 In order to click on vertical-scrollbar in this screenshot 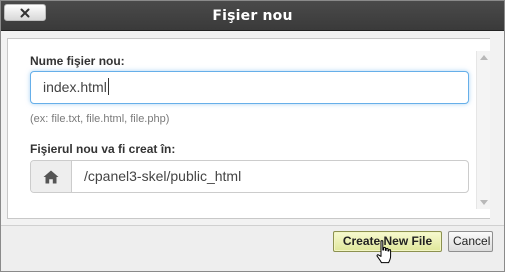, I will do `click(483, 130)`.